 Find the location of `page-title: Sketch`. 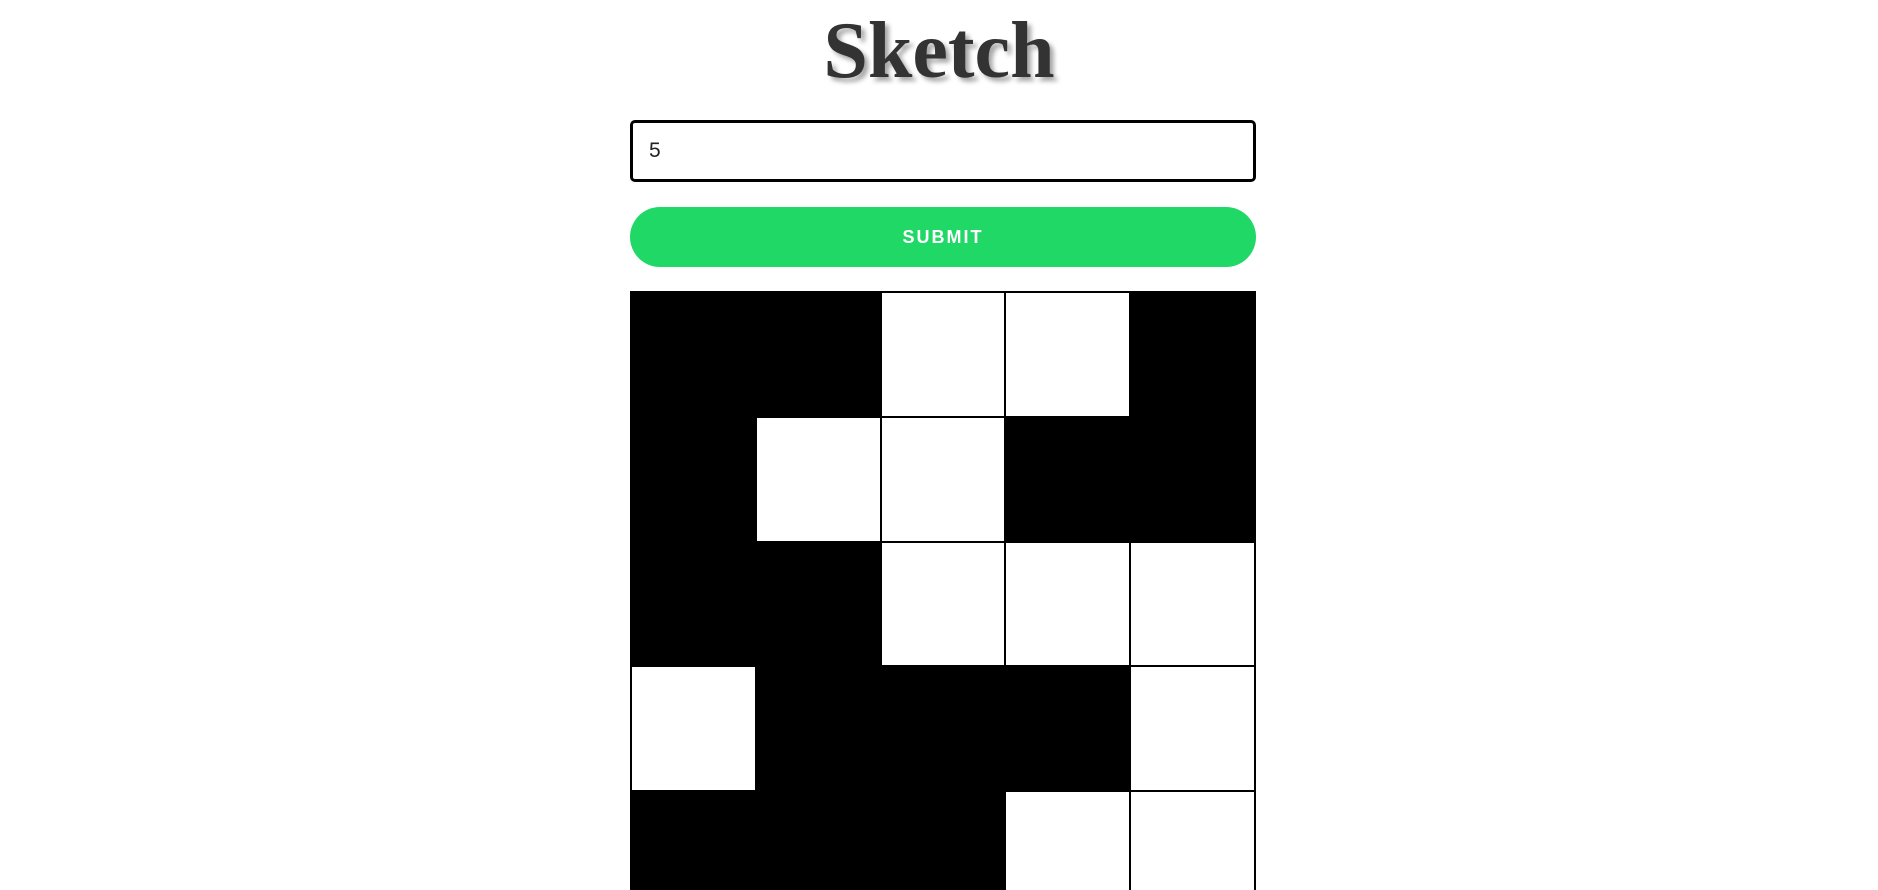

page-title: Sketch is located at coordinates (939, 51).